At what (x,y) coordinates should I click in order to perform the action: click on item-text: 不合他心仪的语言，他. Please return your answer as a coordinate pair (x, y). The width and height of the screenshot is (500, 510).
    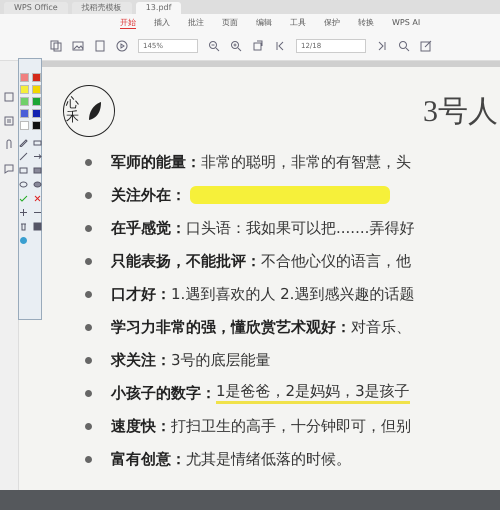
    Looking at the image, I should click on (336, 261).